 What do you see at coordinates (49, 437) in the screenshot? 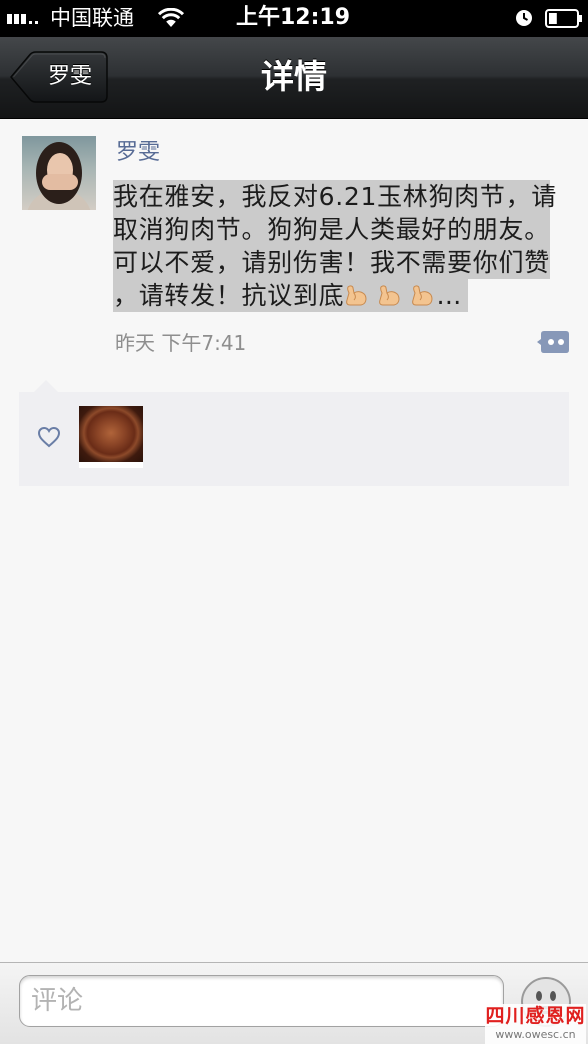
I see `heart-icon` at bounding box center [49, 437].